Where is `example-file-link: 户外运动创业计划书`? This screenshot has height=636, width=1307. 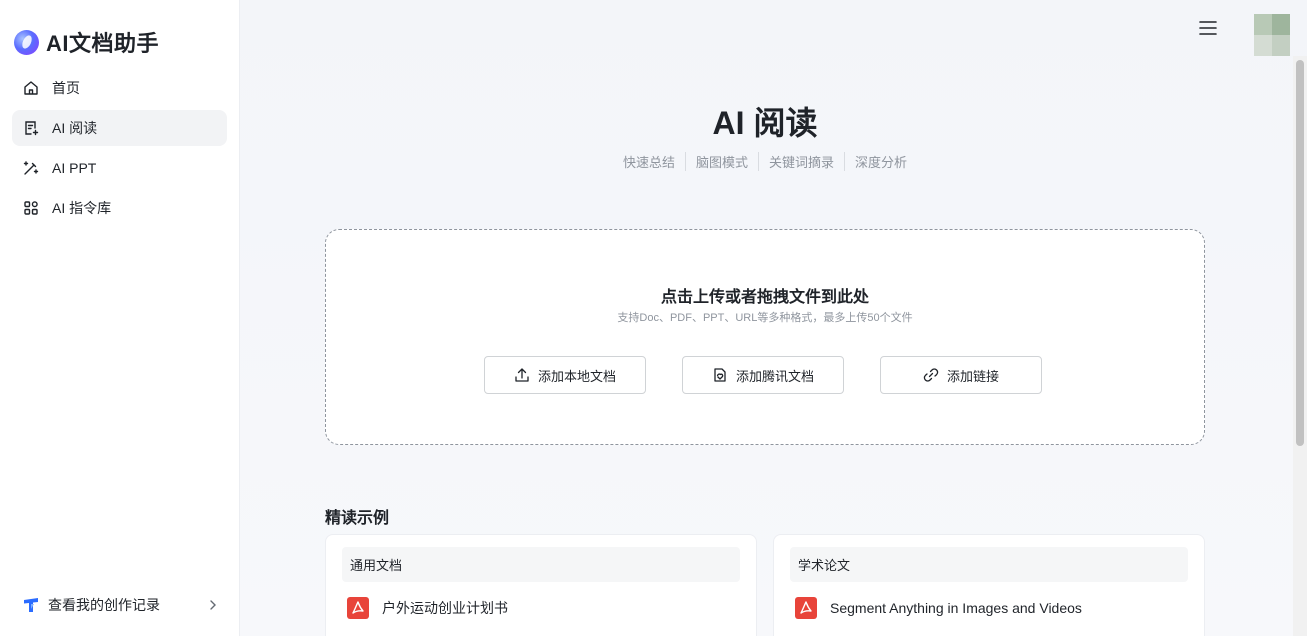 example-file-link: 户外运动创业计划书 is located at coordinates (427, 608).